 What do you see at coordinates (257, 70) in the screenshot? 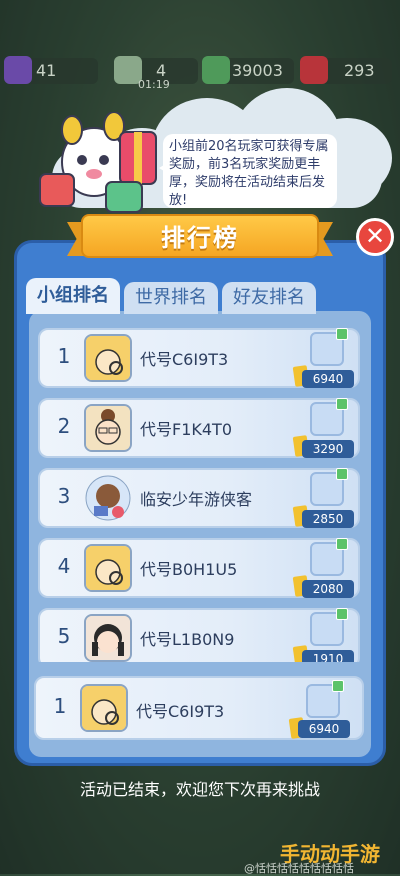
I see `cash-value: 39003` at bounding box center [257, 70].